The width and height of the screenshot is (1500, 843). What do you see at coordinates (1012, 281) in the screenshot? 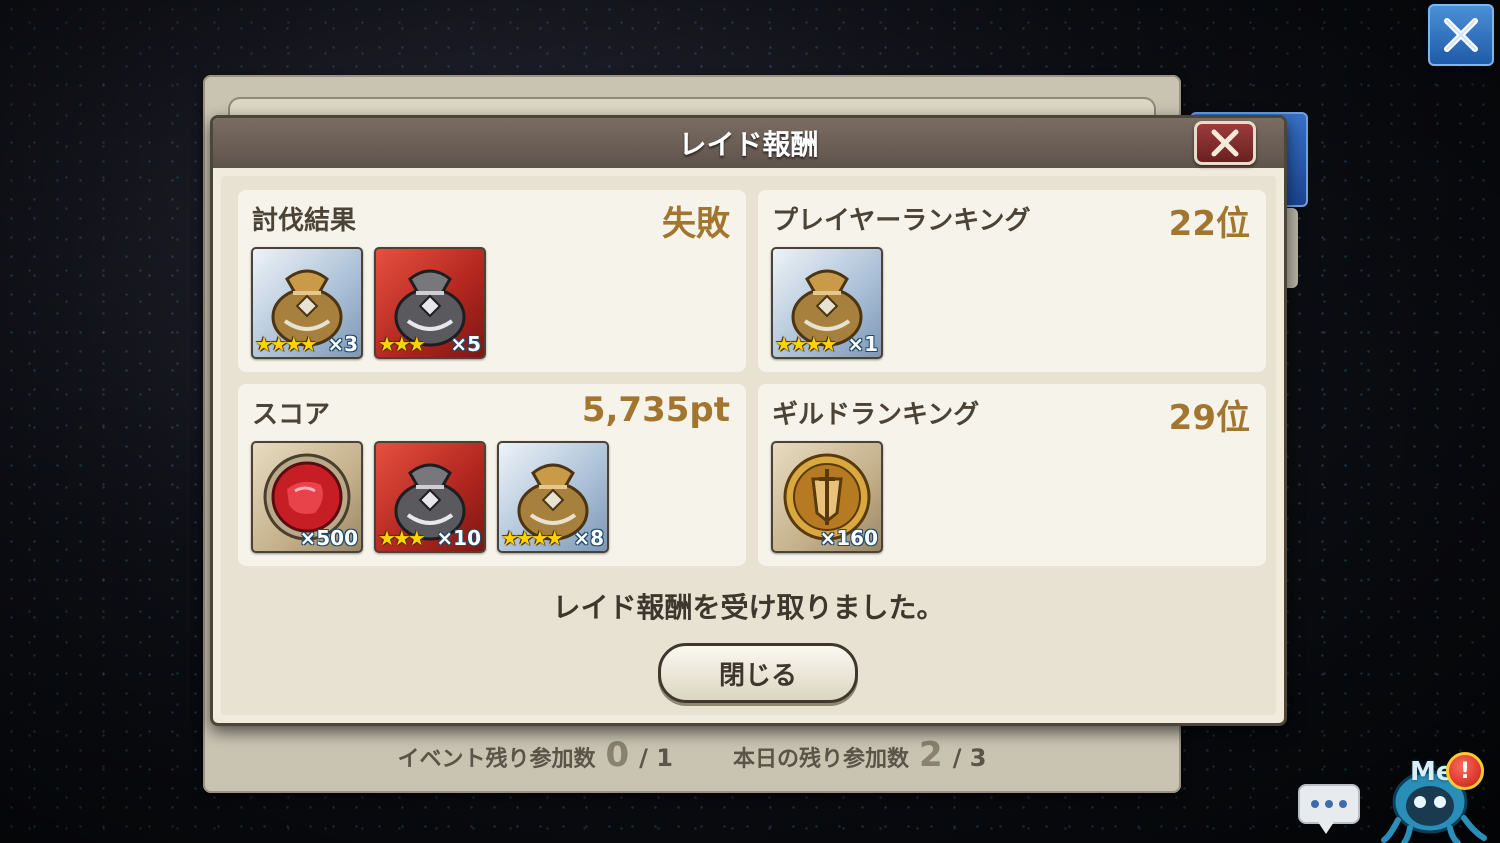
I see `player-ranking-card: プレイヤーランキング 22位 ★★★★ ×1` at bounding box center [1012, 281].